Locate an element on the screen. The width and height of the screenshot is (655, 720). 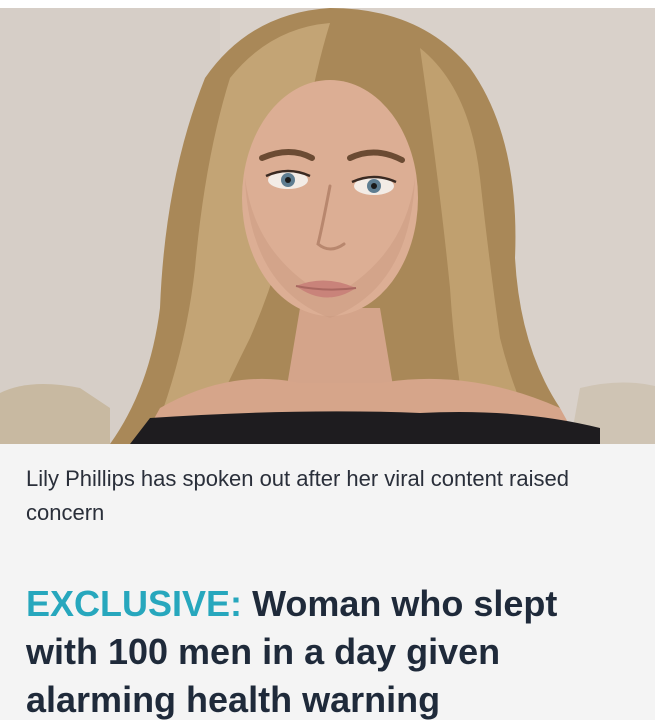
exclusive-tag: EXCLUSIVE: is located at coordinates (134, 603).